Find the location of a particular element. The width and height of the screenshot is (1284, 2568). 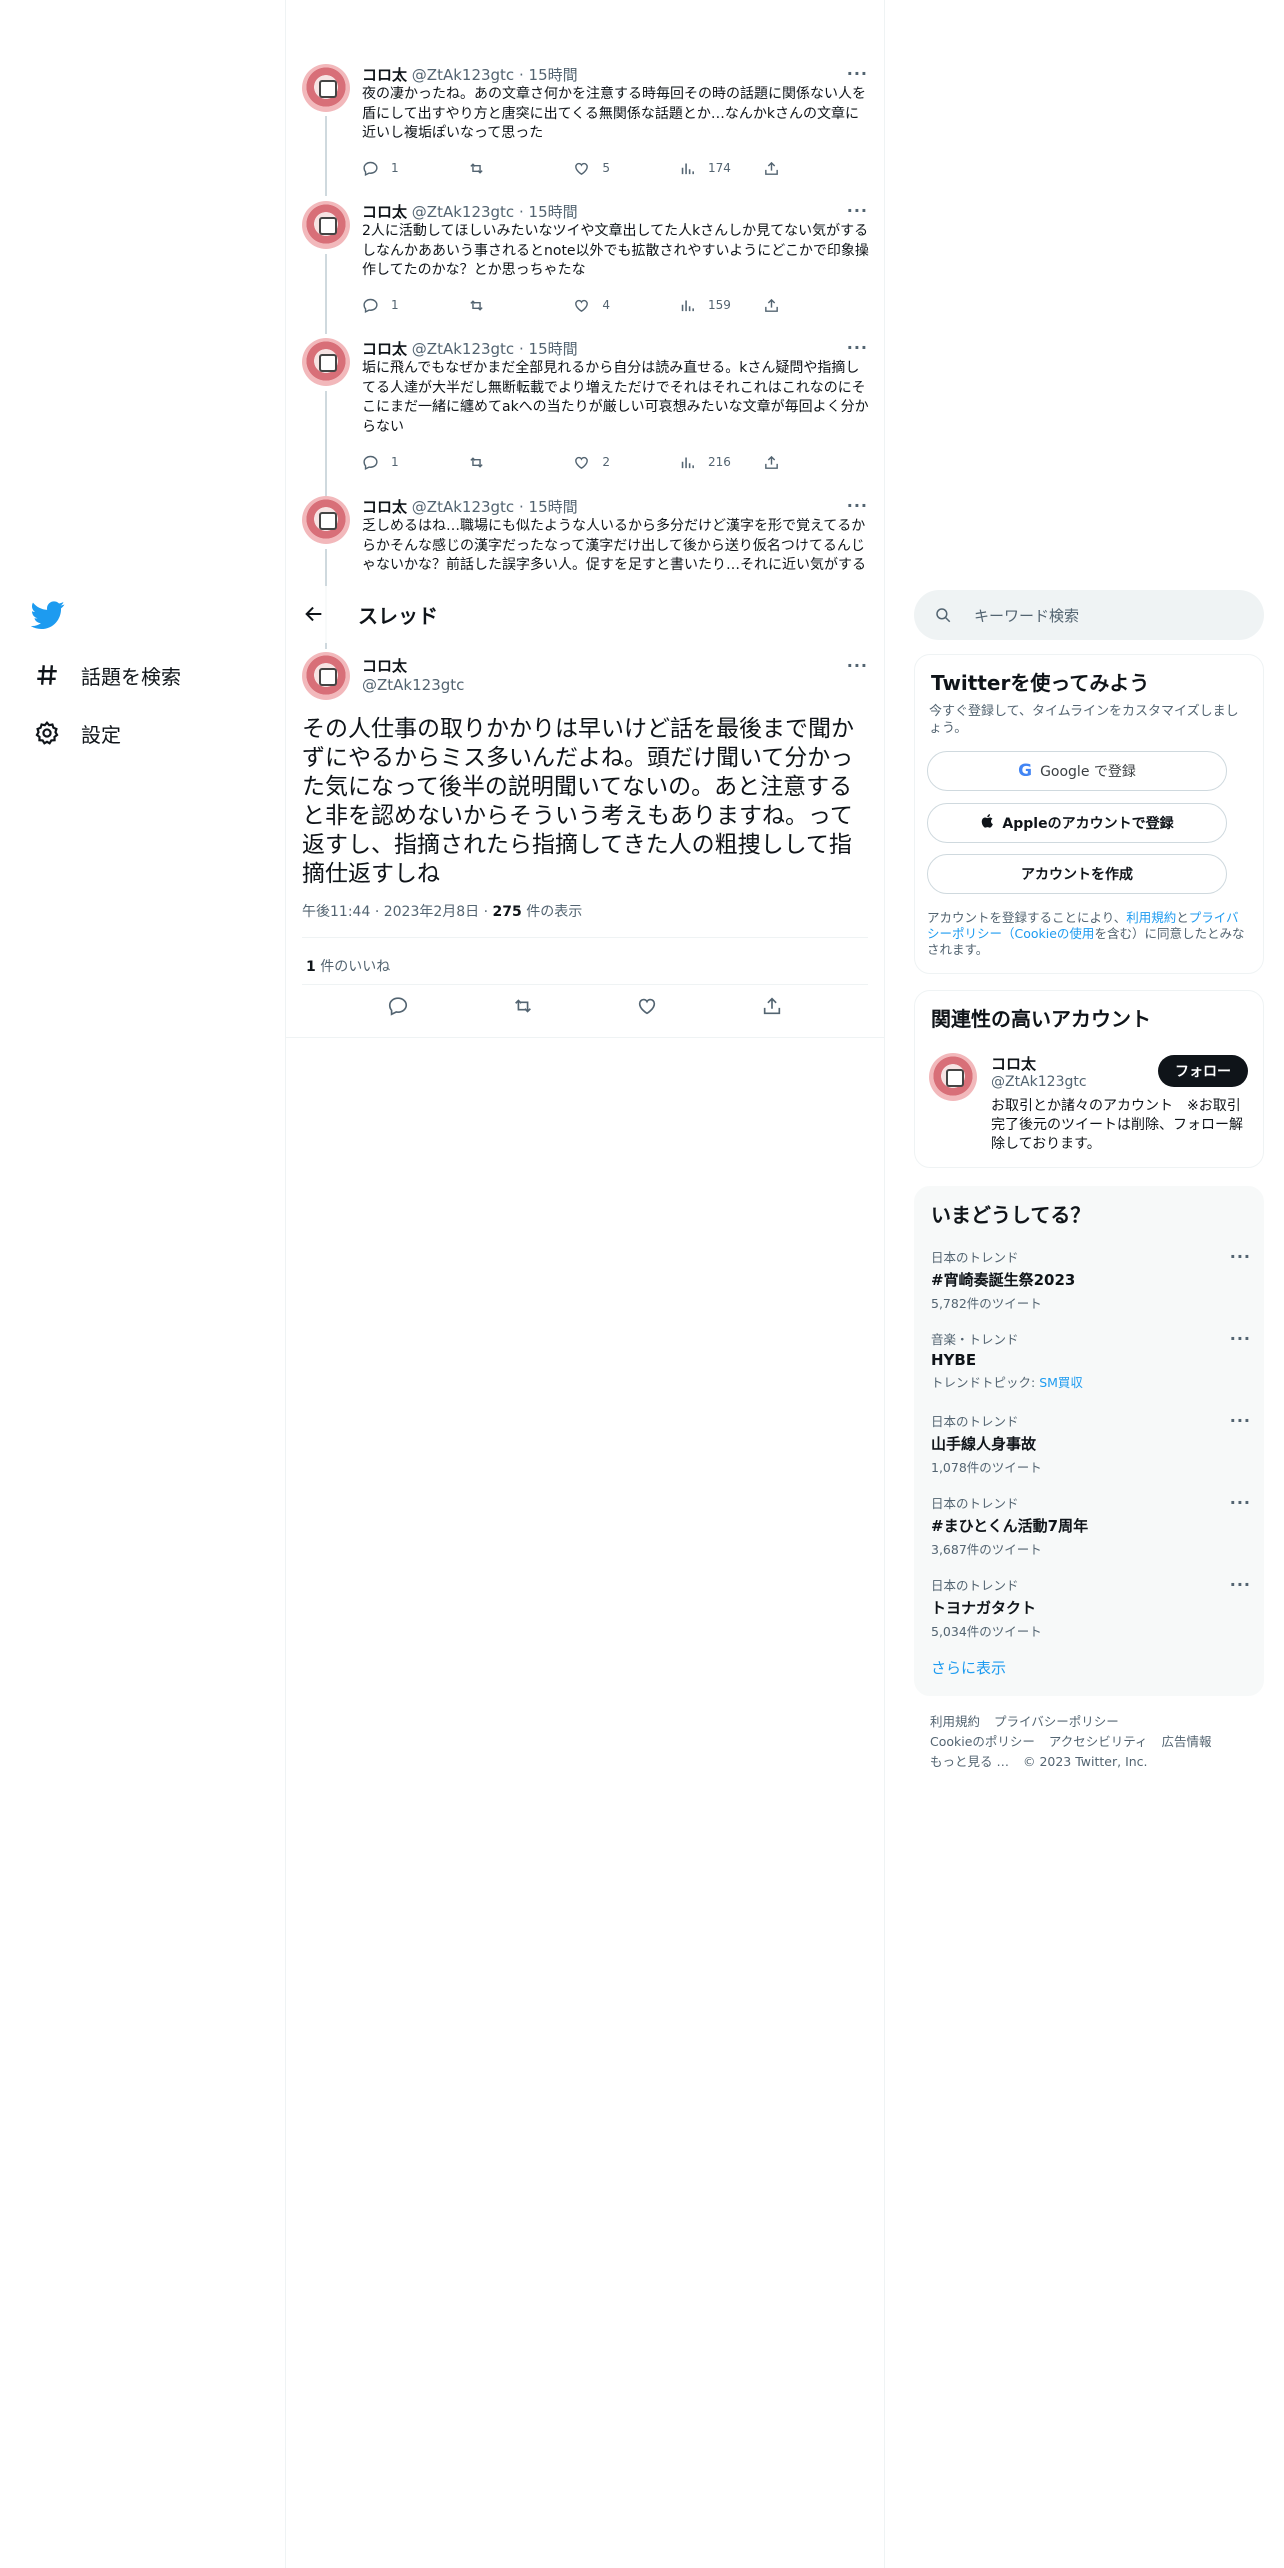

nav-settings: 設定 is located at coordinates (77, 733).